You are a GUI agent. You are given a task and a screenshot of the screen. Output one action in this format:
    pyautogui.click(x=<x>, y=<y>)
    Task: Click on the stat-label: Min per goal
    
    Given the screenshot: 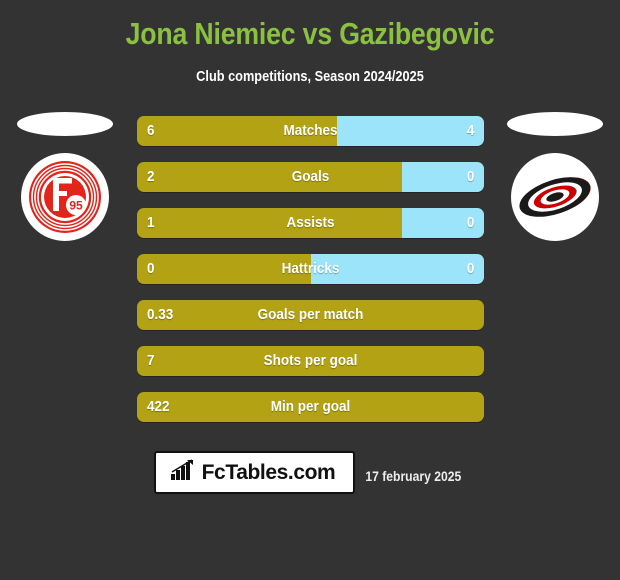 What is the action you would take?
    pyautogui.click(x=310, y=406)
    